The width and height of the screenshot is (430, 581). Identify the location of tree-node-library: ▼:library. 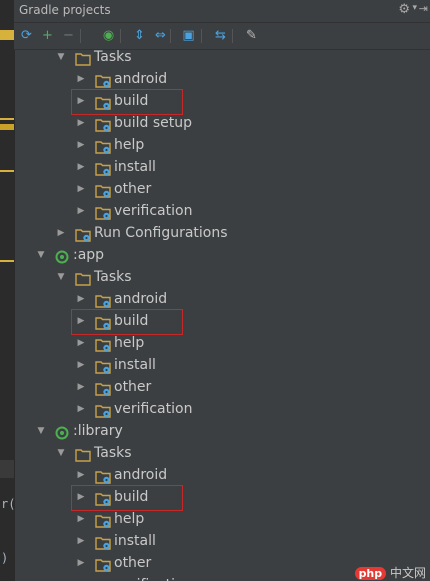
(222, 432).